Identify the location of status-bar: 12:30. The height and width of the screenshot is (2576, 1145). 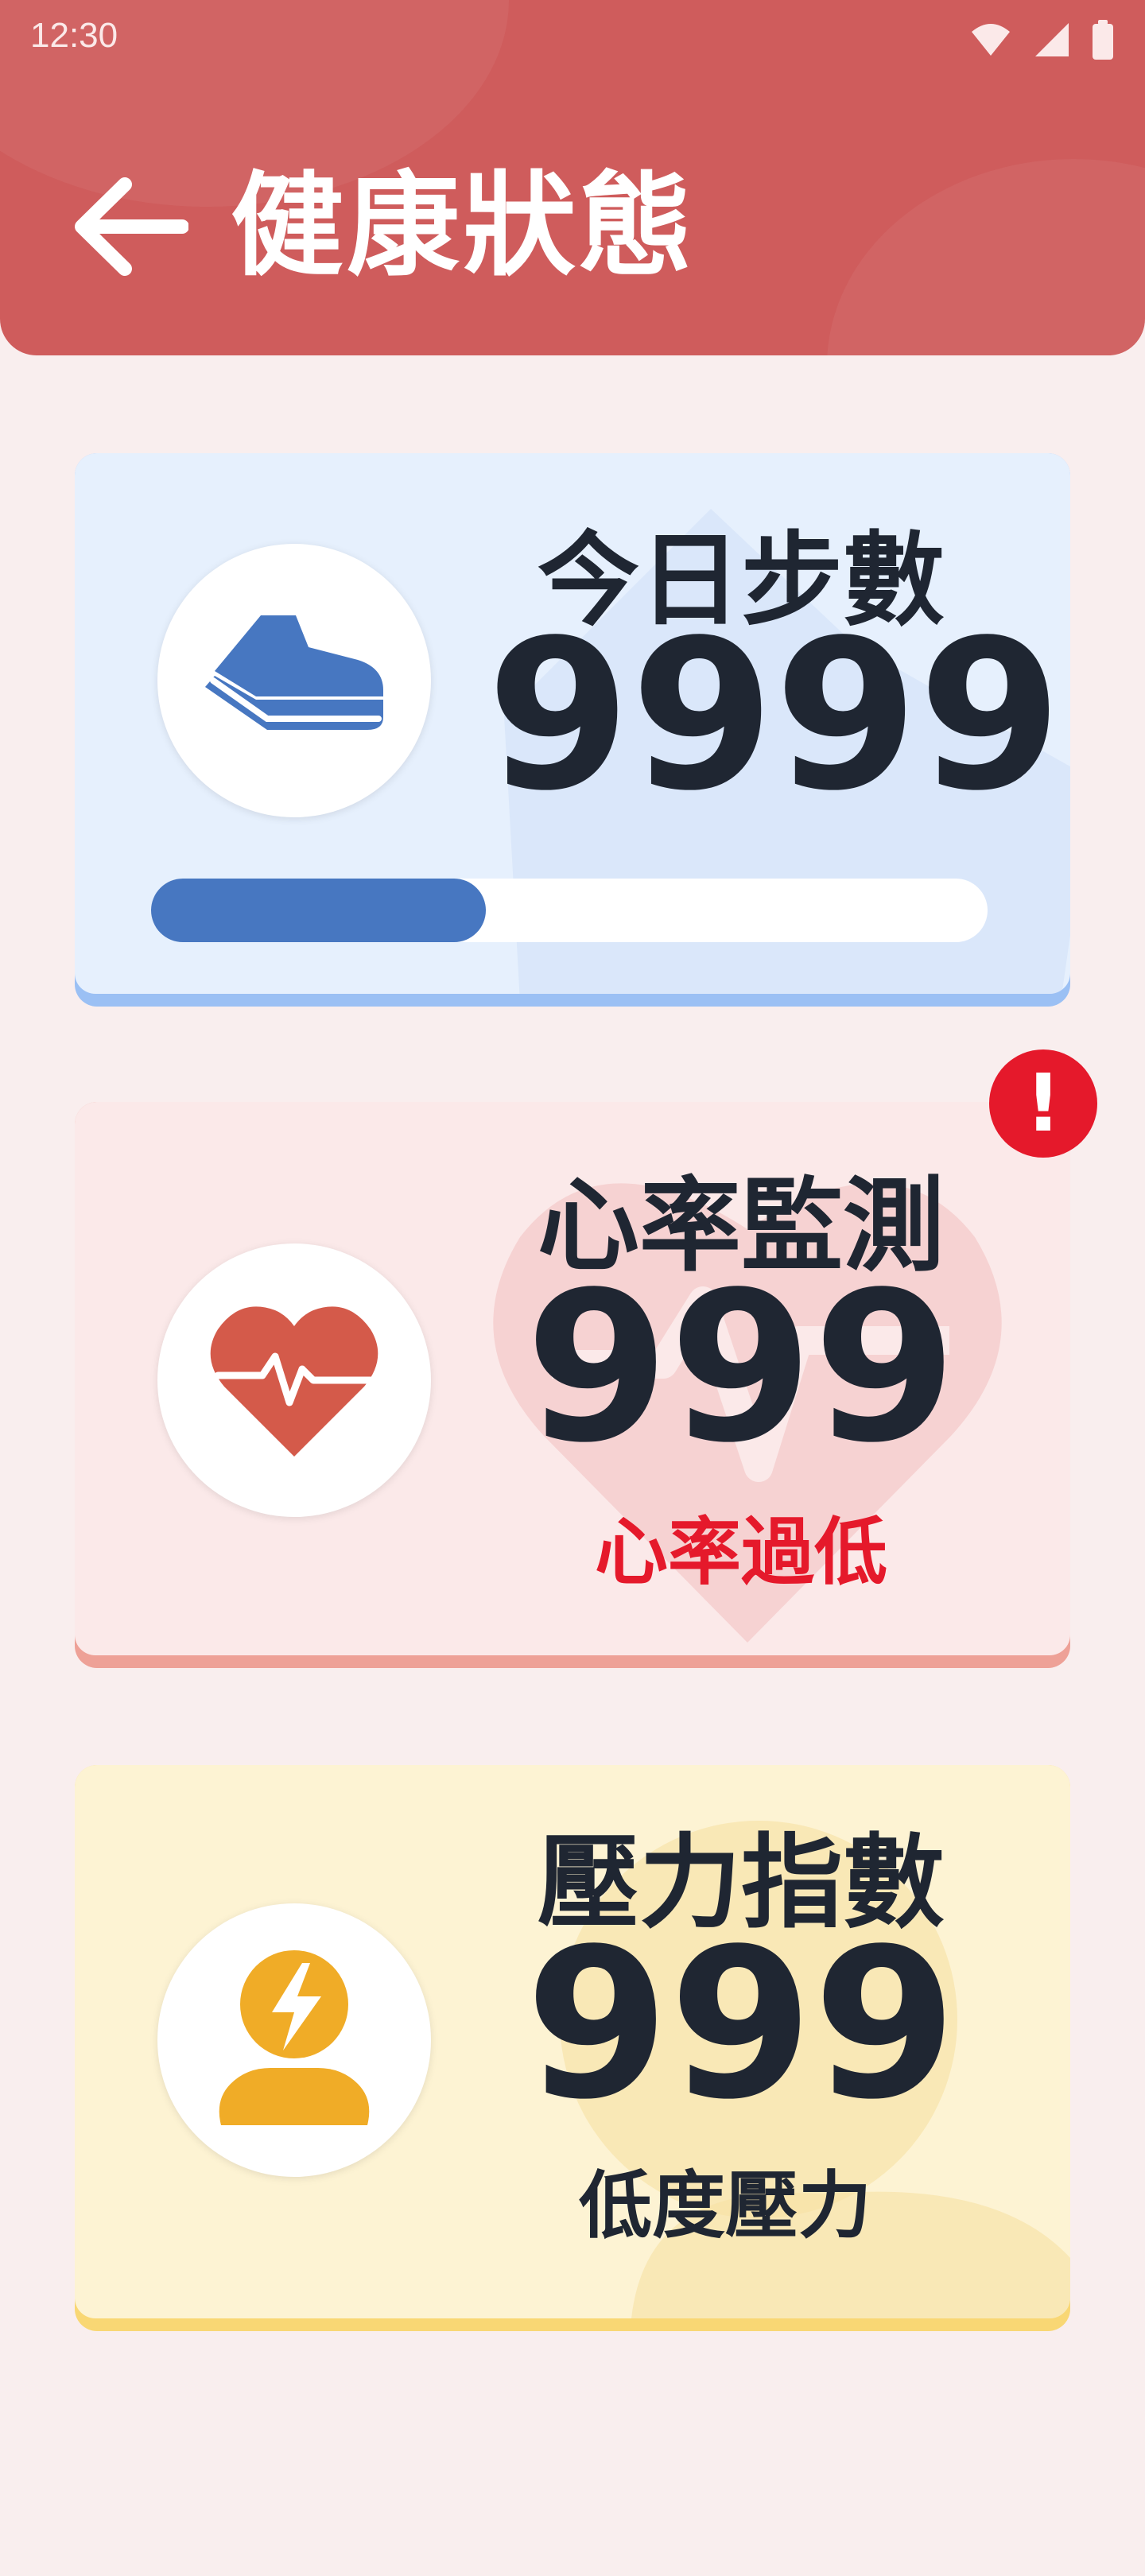
(572, 38).